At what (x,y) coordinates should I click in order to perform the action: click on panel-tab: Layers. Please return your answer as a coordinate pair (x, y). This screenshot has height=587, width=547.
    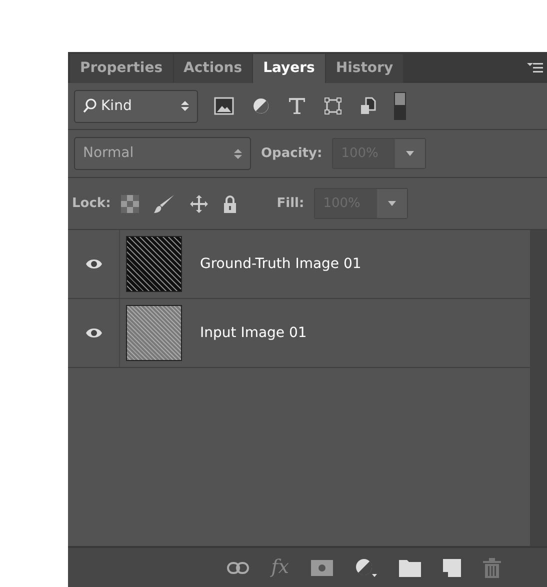
    Looking at the image, I should click on (289, 68).